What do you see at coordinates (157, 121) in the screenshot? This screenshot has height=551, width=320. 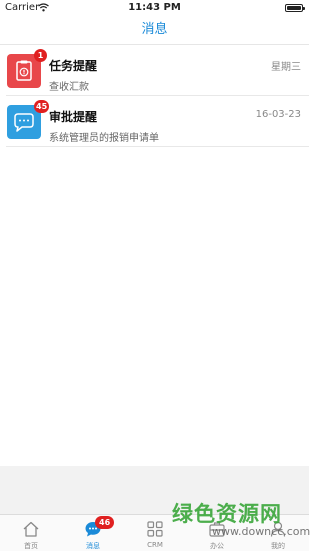 I see `message-item-approval-reminder: 45 审批提醒 系统管理员的报销申请单 16-03-23` at bounding box center [157, 121].